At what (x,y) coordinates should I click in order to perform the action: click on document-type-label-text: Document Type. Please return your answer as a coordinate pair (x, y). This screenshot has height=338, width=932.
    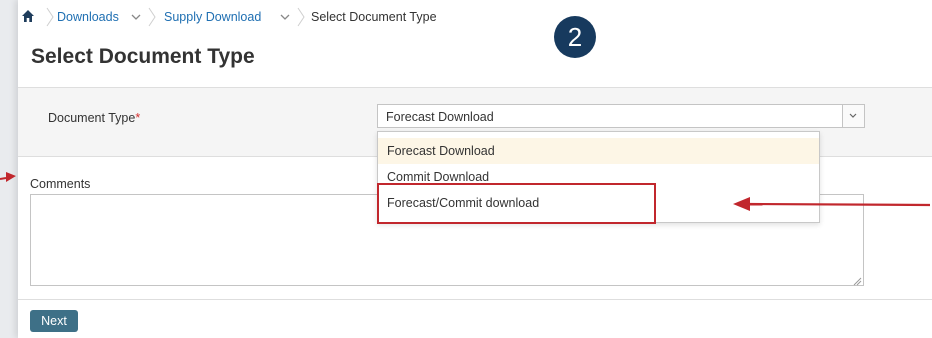
    Looking at the image, I should click on (92, 118).